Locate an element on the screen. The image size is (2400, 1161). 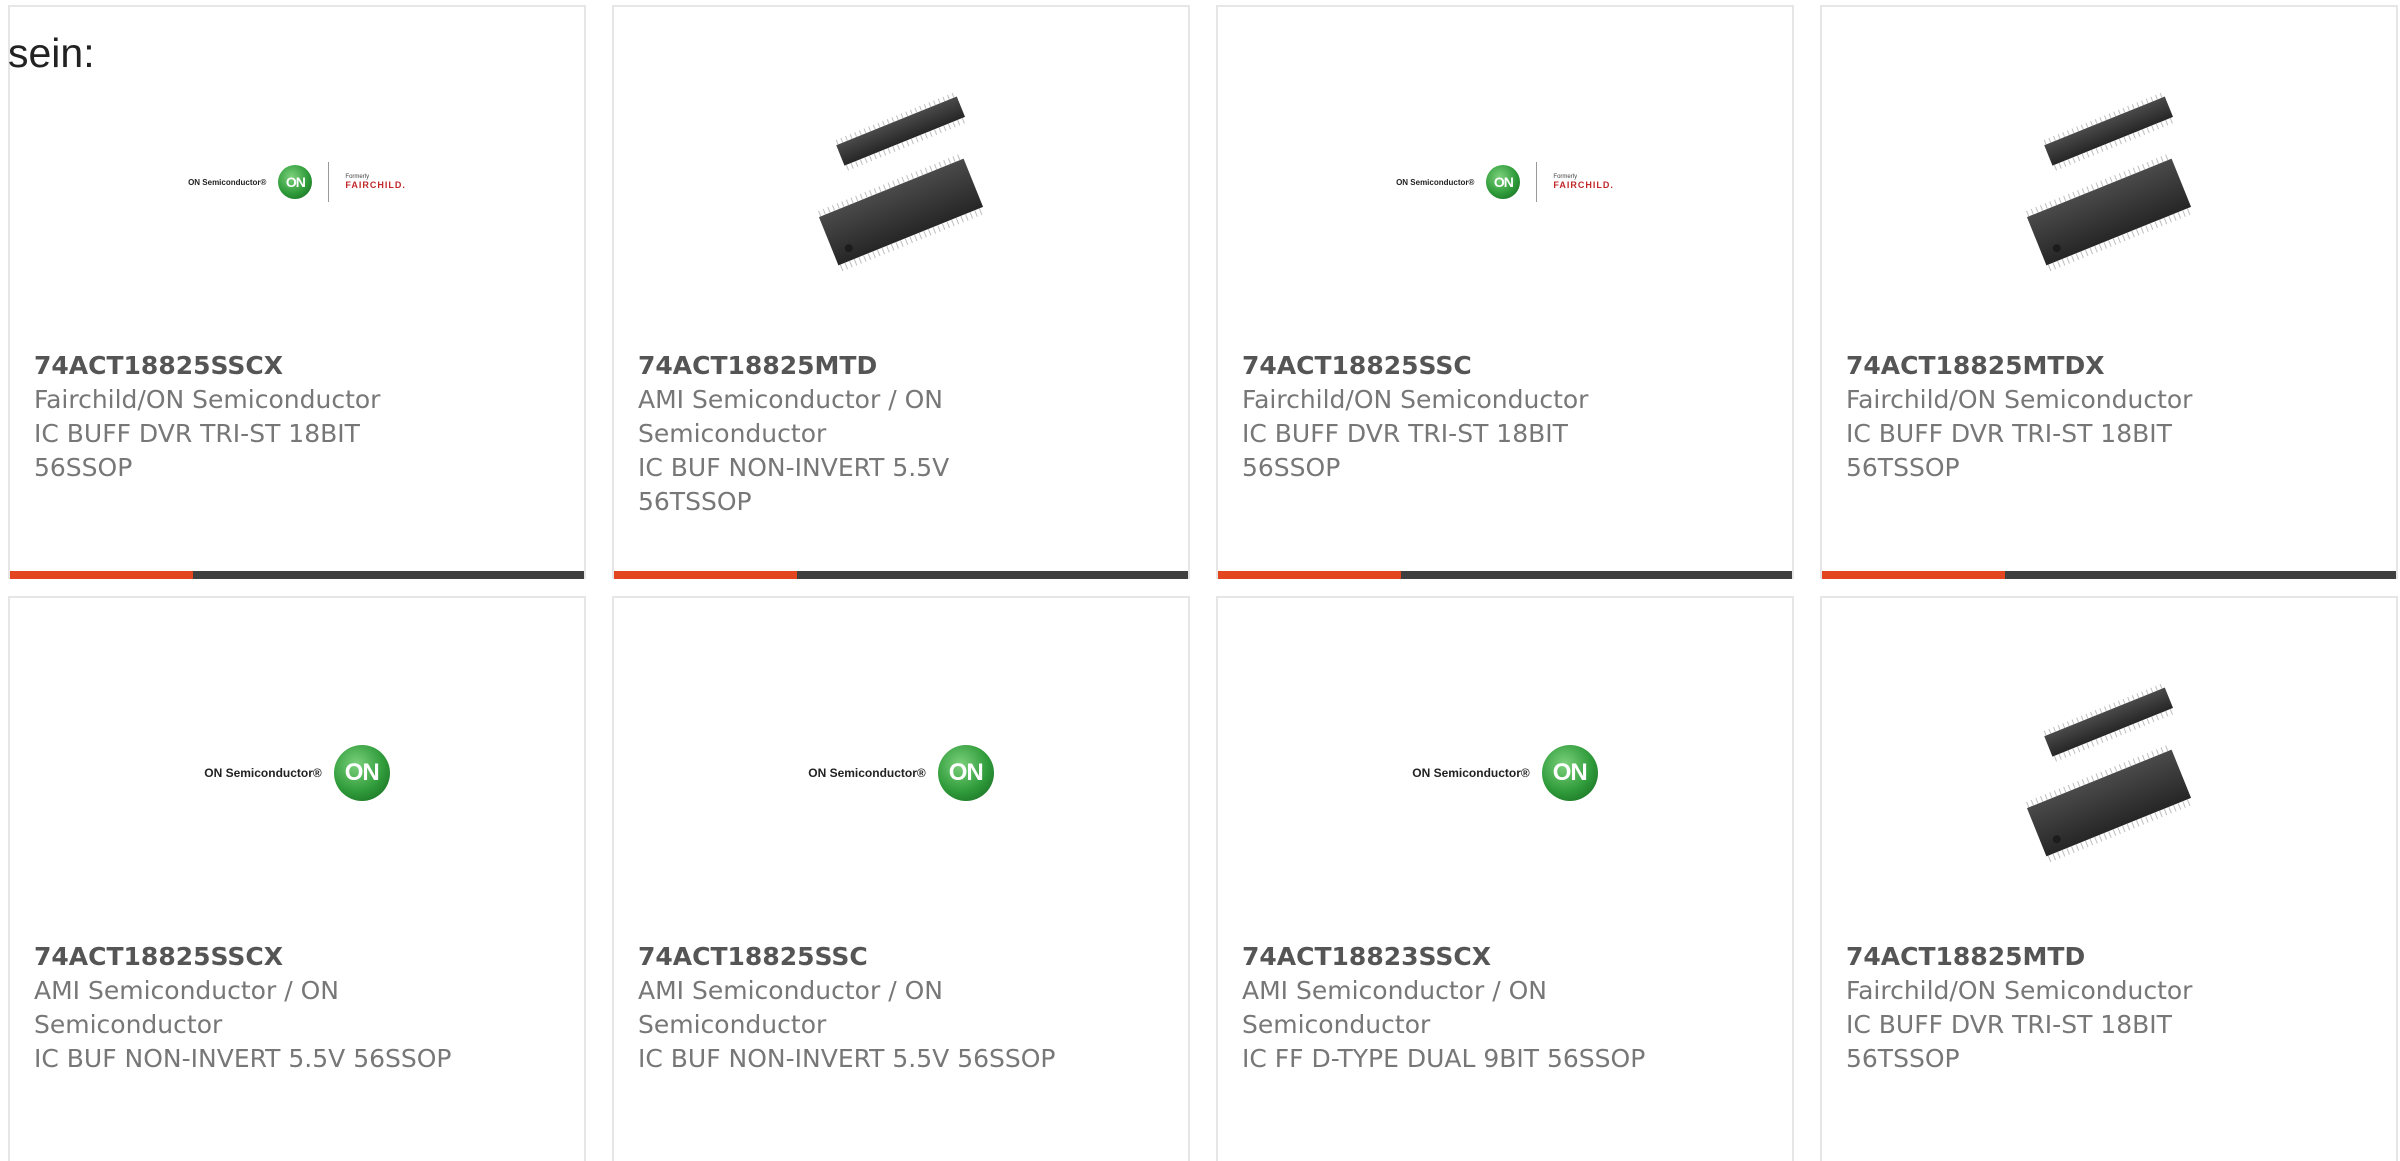
description: IC FF D-TYPE DUAL 9BIT 56SSOP is located at coordinates (1444, 1058).